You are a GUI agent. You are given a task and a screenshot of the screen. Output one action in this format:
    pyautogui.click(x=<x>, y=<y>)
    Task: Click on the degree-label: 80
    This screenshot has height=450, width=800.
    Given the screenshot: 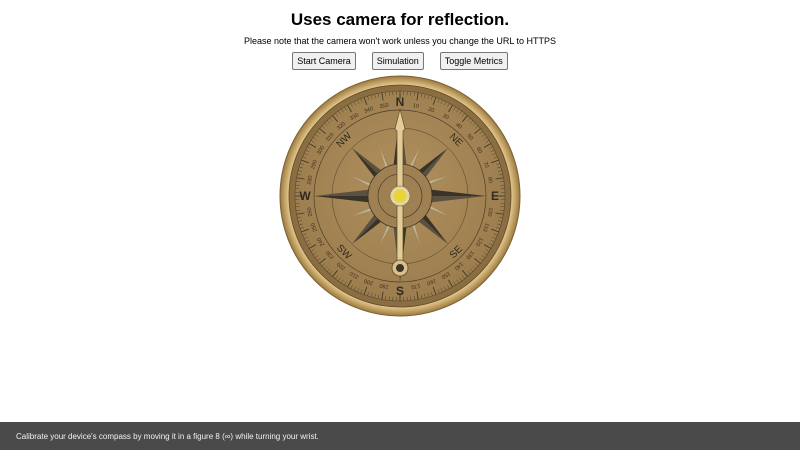 What is the action you would take?
    pyautogui.click(x=489, y=180)
    